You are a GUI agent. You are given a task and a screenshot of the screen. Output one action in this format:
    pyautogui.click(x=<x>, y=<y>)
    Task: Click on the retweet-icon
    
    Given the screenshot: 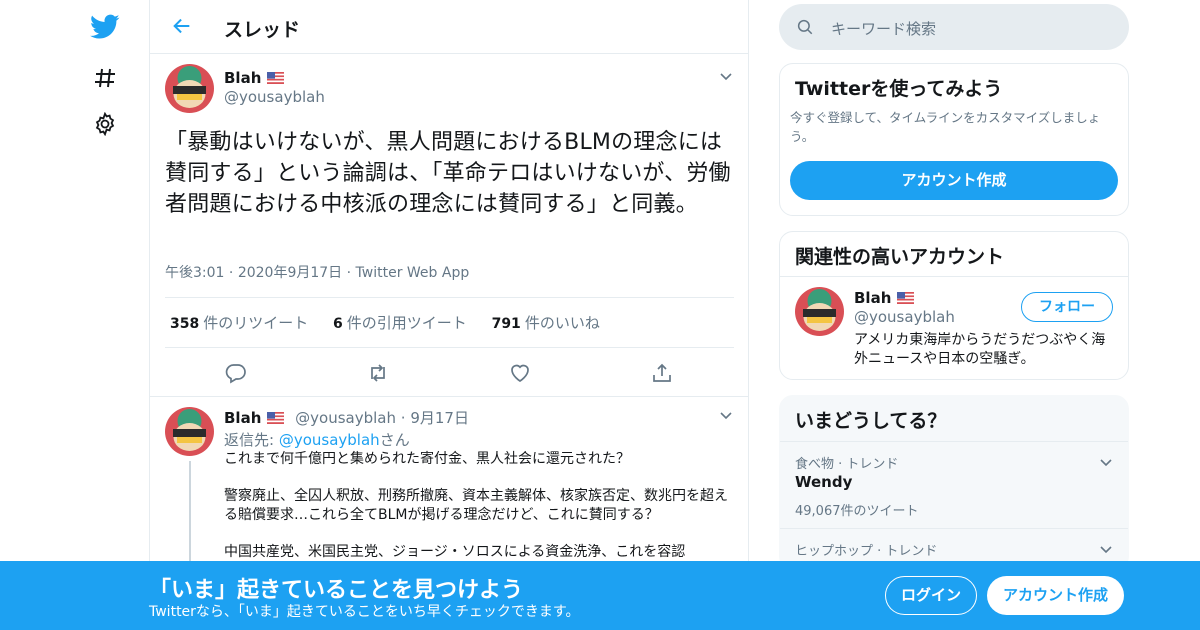 What is the action you would take?
    pyautogui.click(x=378, y=373)
    